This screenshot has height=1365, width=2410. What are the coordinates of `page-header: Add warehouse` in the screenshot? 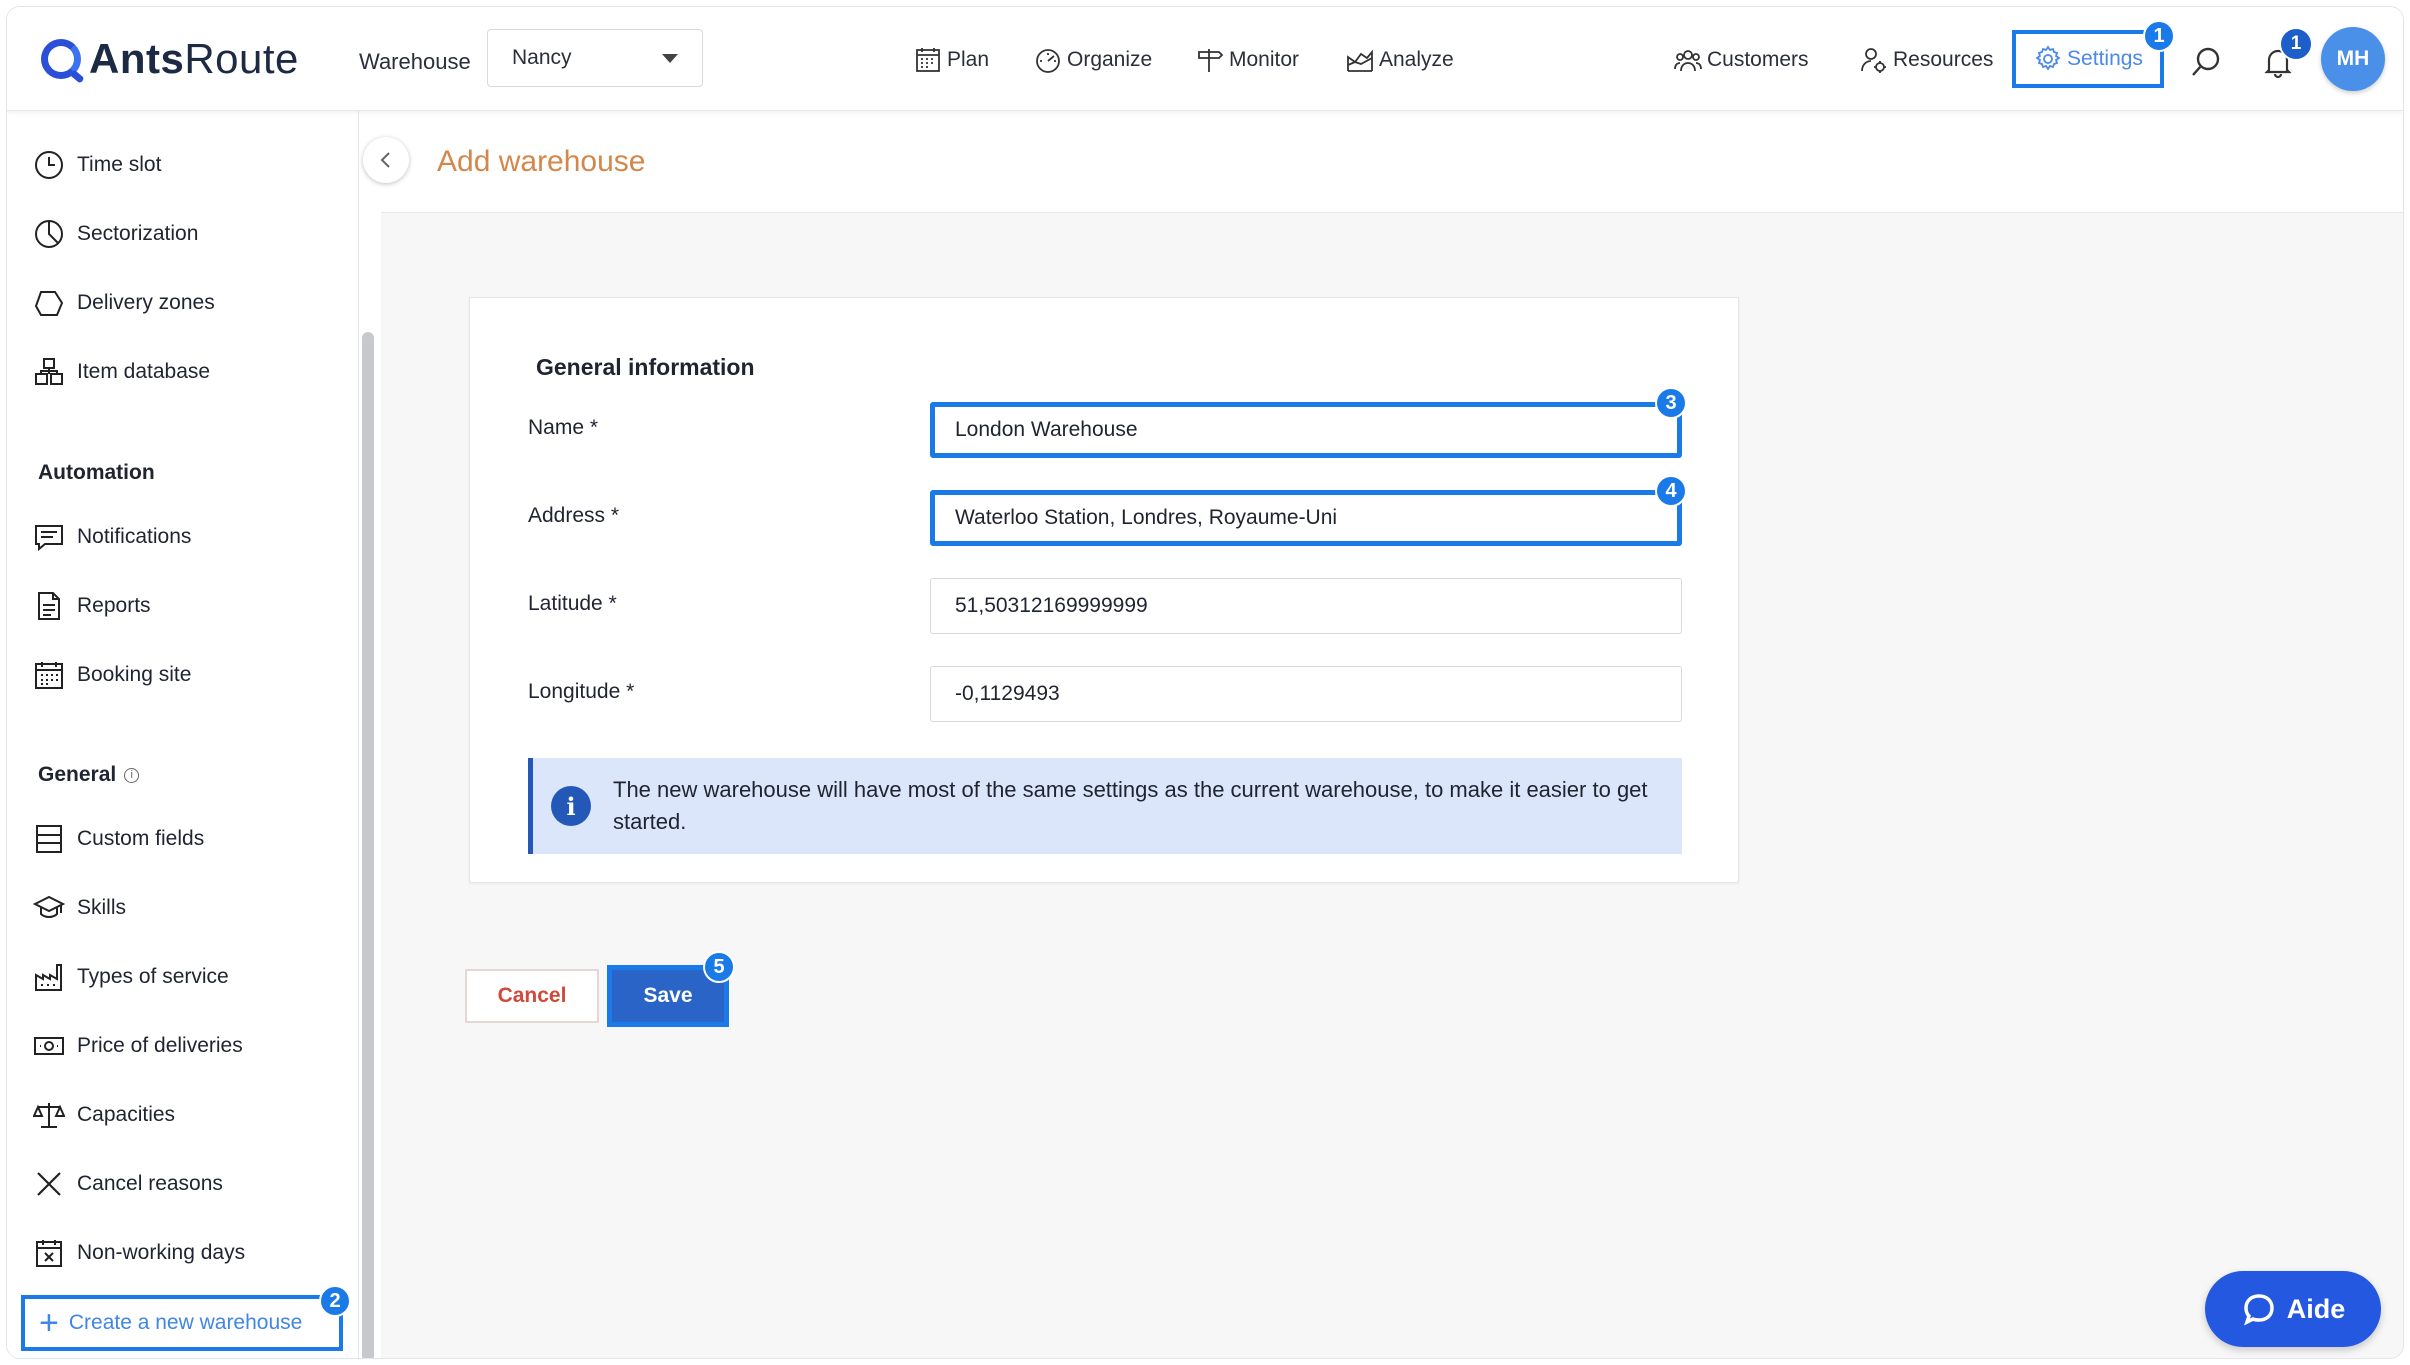 It's located at (1392, 162).